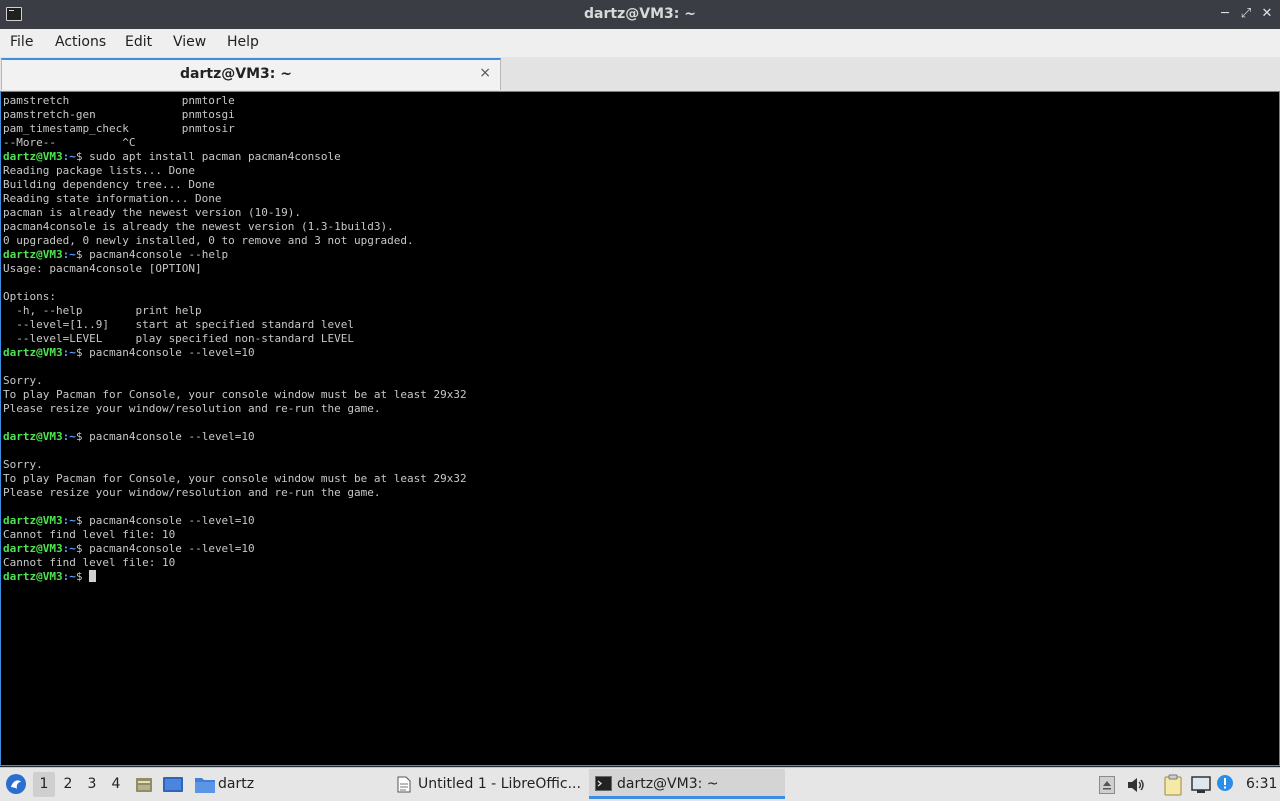 The width and height of the screenshot is (1280, 801). What do you see at coordinates (138, 42) in the screenshot?
I see `menu-edit: Edit` at bounding box center [138, 42].